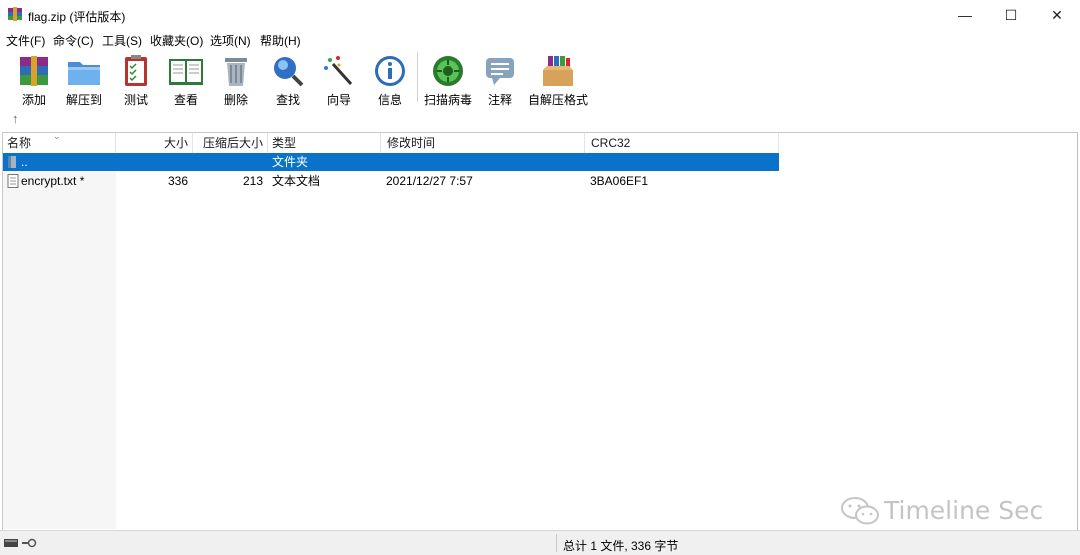 The image size is (1080, 555). I want to click on row-name: encrypt.txt *, so click(53, 181).